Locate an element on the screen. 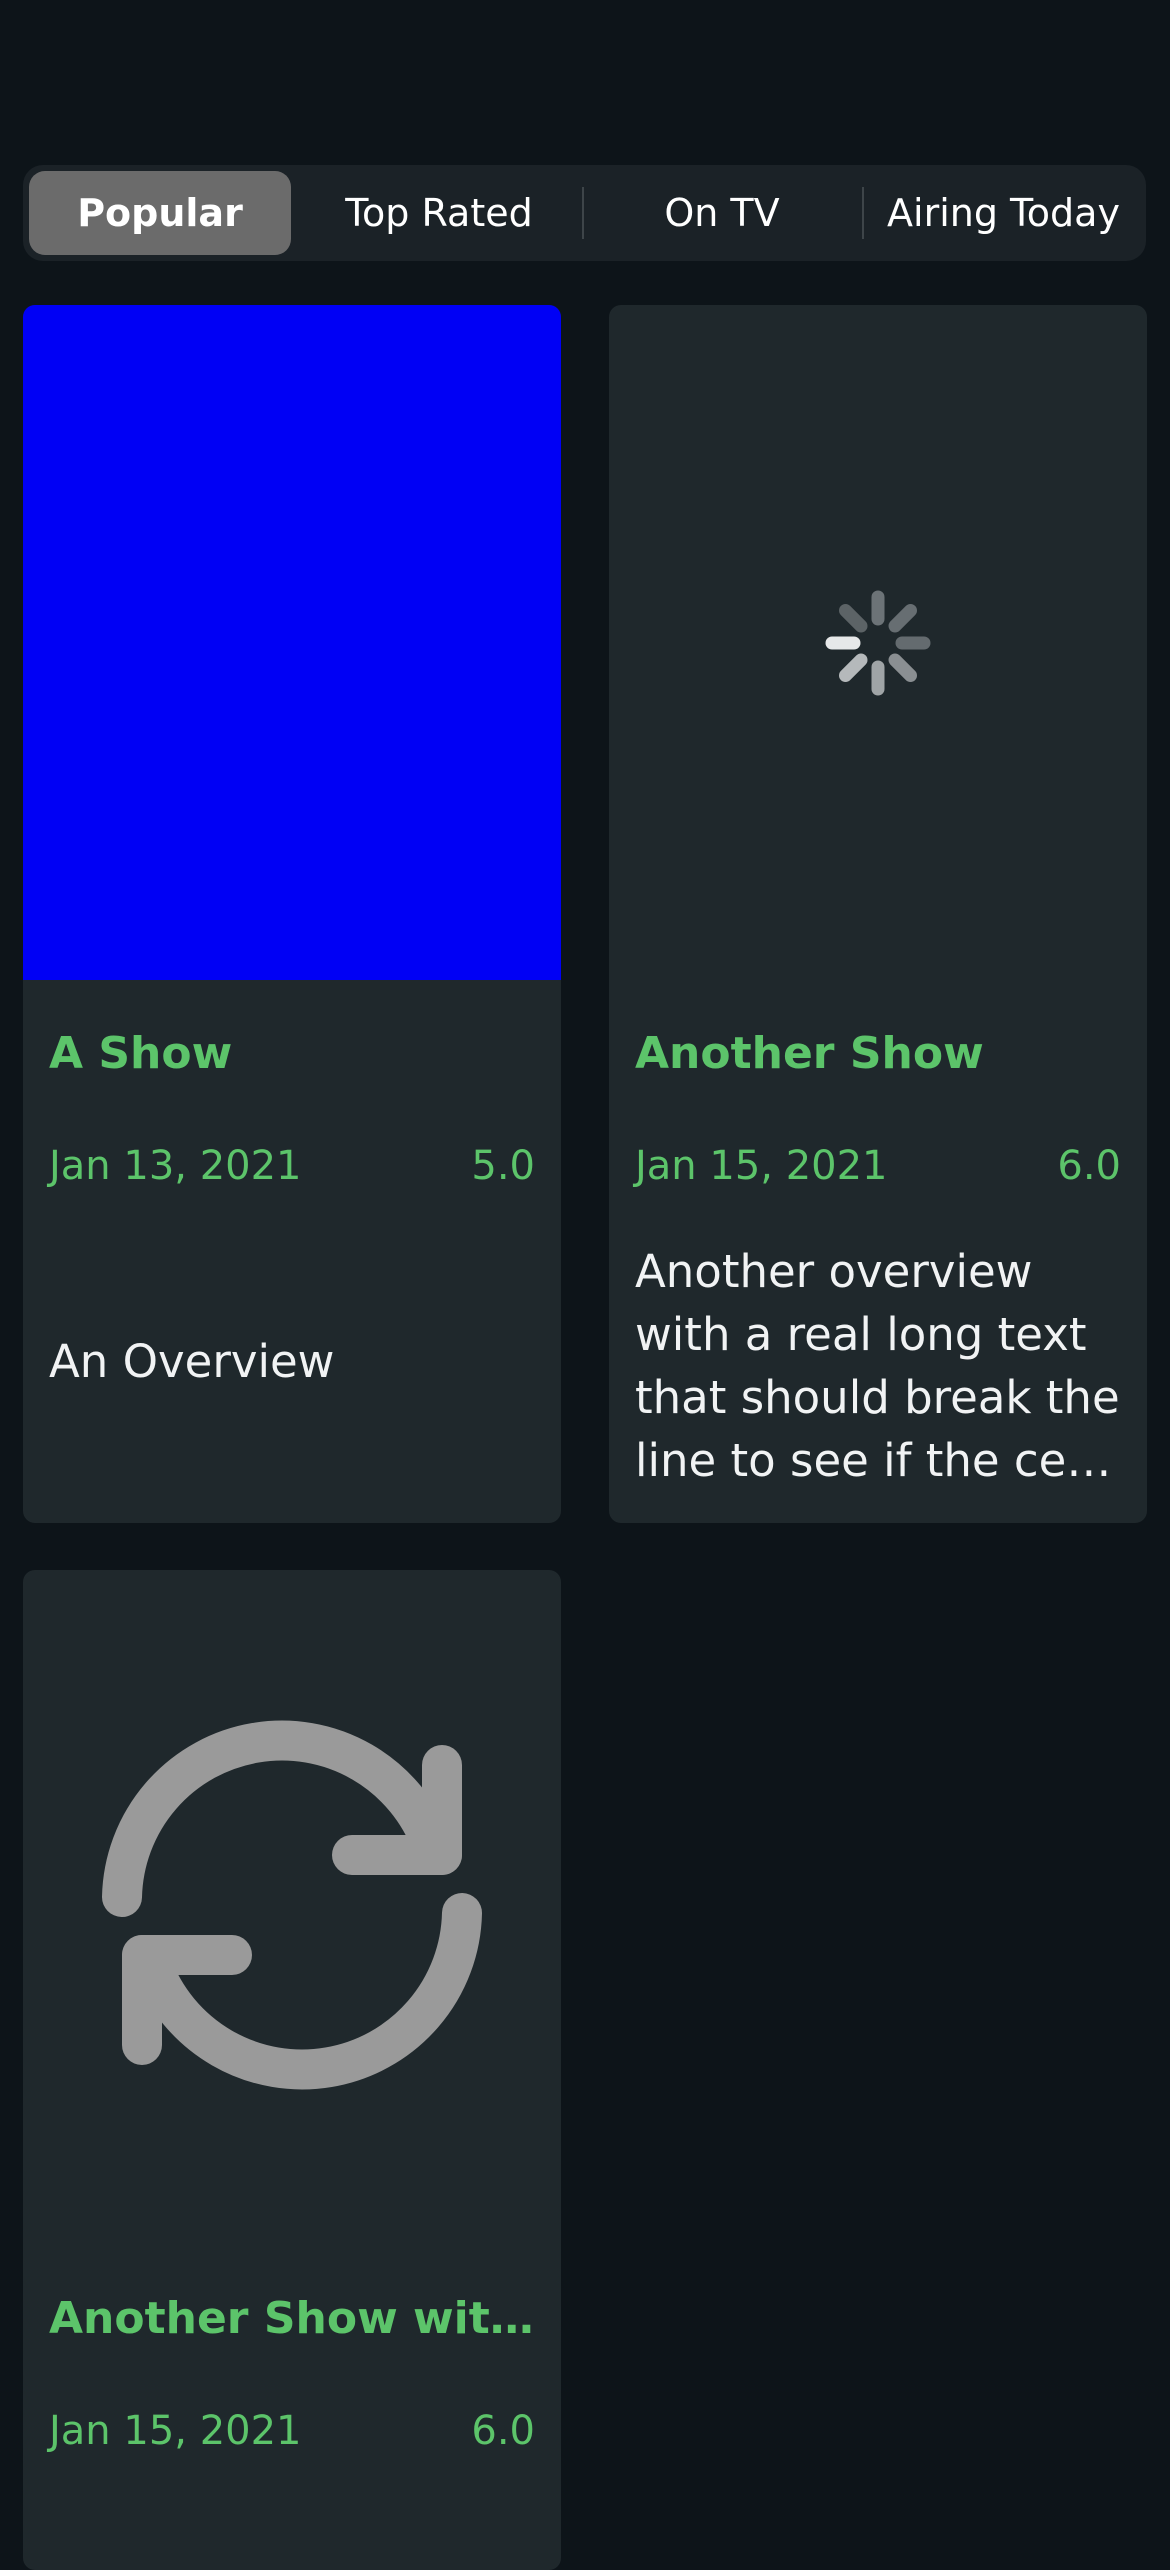 The width and height of the screenshot is (1170, 2570). rating: 5.0 is located at coordinates (503, 1166).